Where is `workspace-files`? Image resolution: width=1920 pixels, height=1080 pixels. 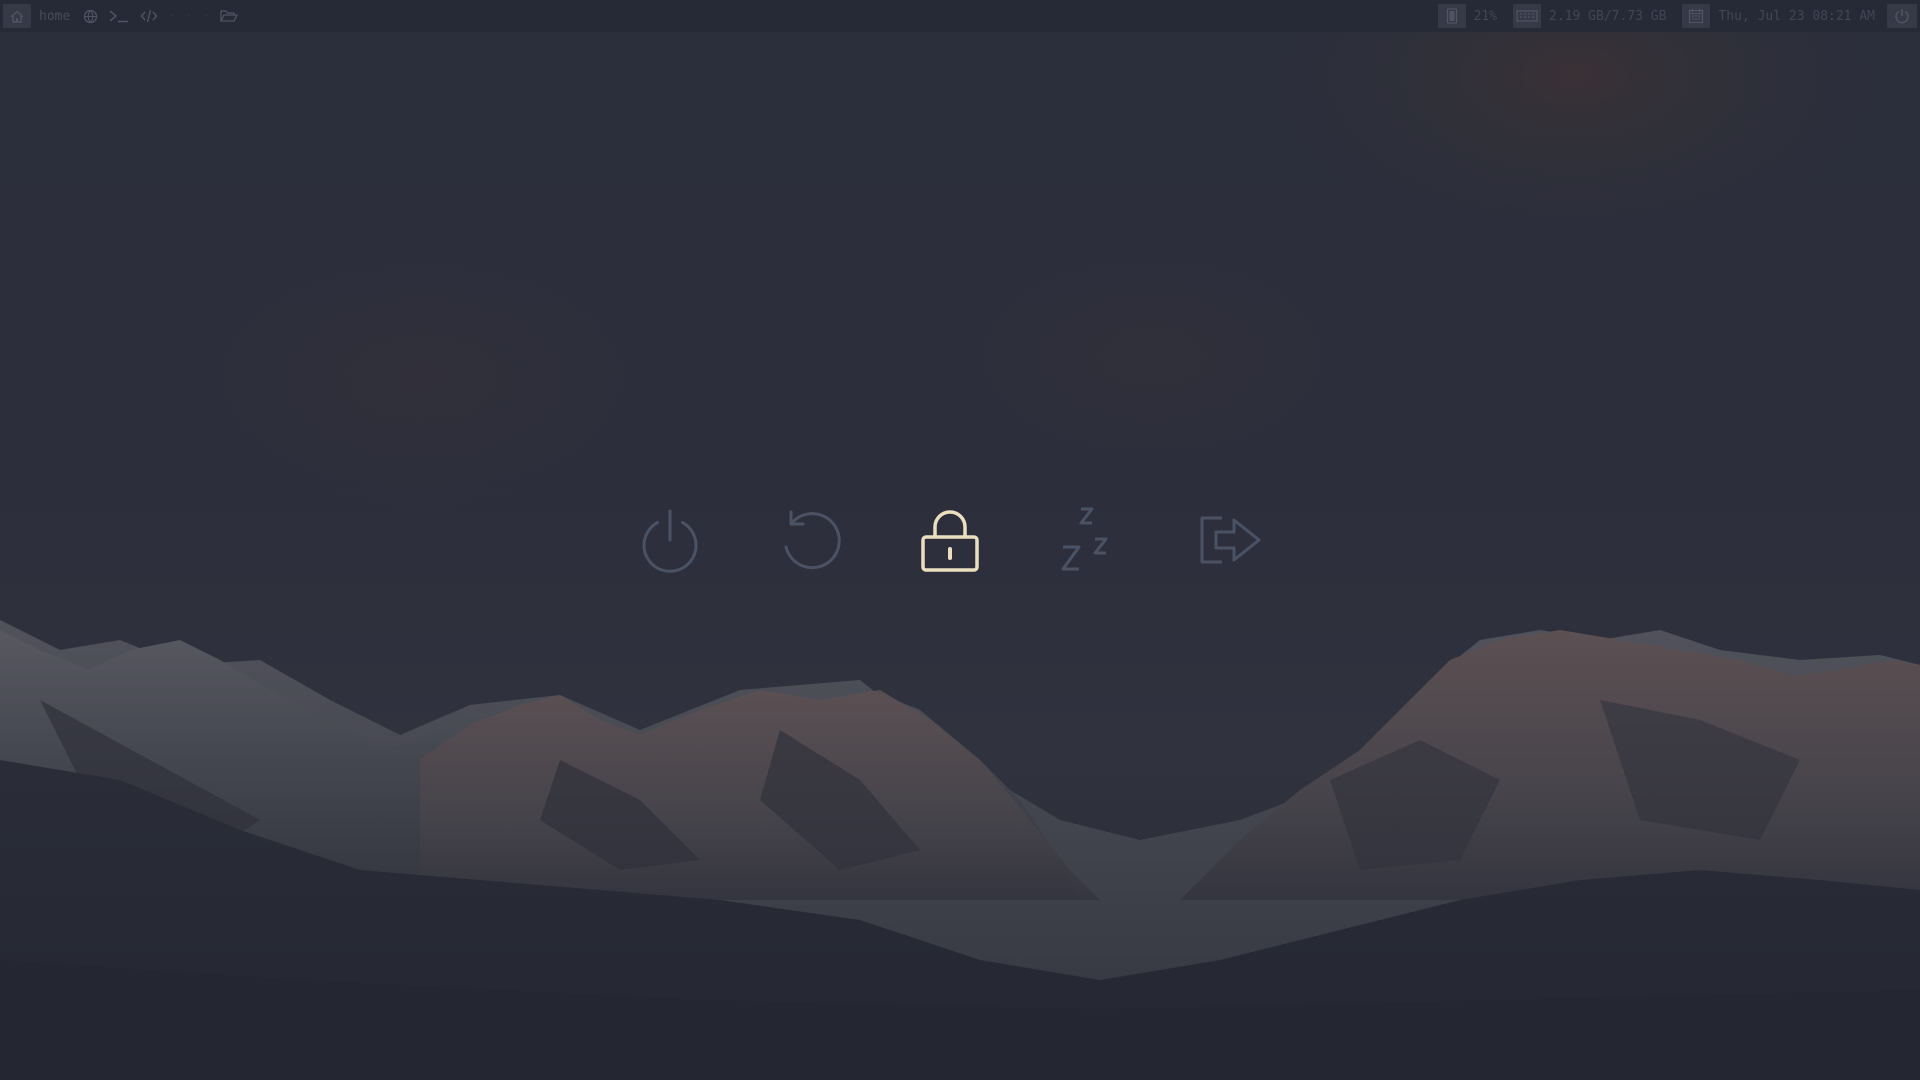
workspace-files is located at coordinates (229, 16).